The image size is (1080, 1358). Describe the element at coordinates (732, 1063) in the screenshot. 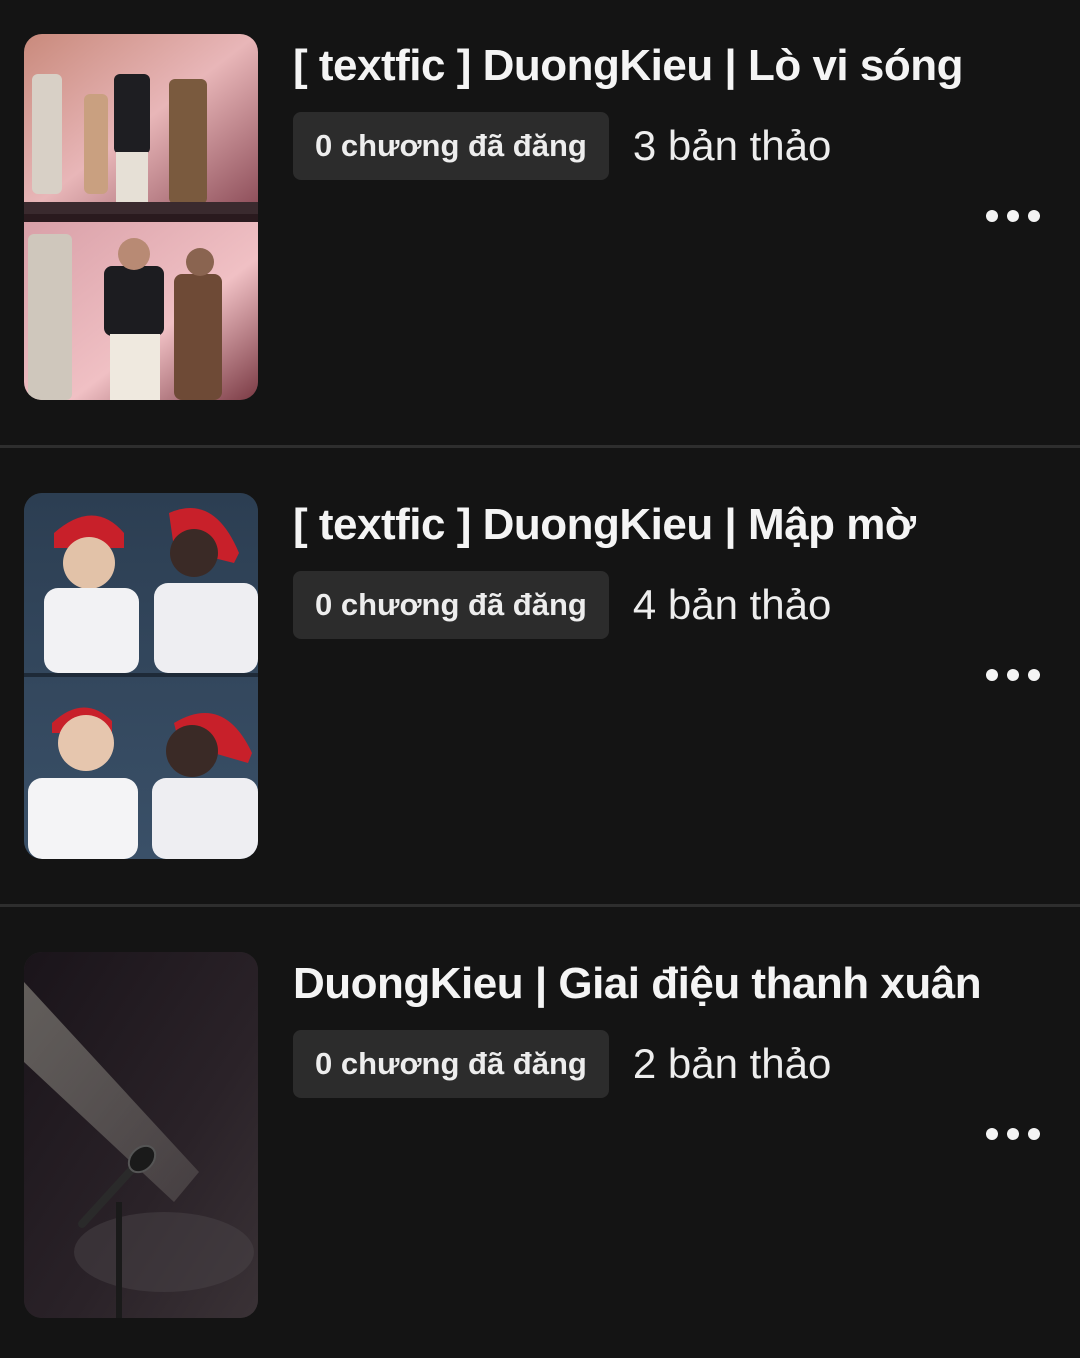

I see `drafts-count: 2 bản thảo` at that location.